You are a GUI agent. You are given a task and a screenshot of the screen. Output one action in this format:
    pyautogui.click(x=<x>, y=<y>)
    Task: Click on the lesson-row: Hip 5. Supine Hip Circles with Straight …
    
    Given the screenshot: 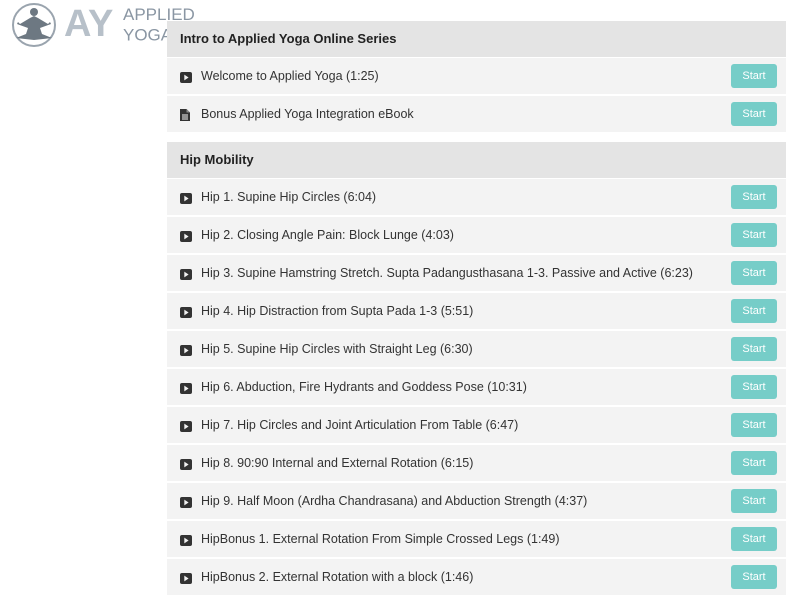 What is the action you would take?
    pyautogui.click(x=476, y=350)
    